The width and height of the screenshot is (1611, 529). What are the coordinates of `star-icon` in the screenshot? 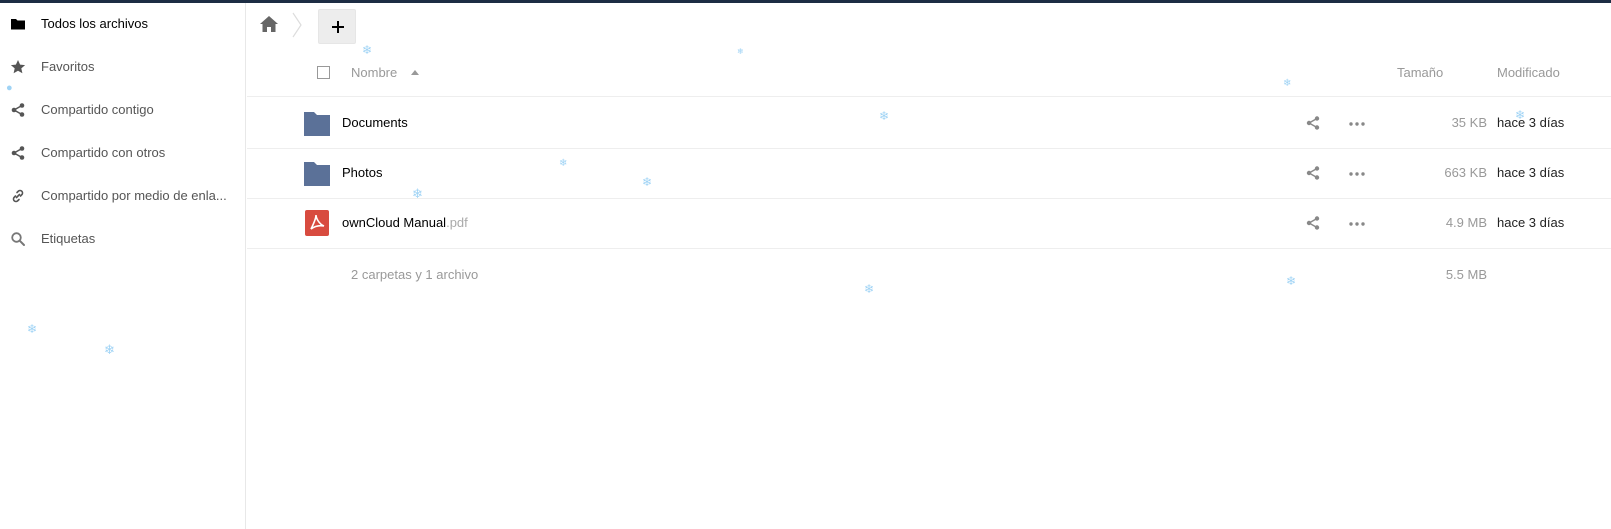 It's located at (18, 67).